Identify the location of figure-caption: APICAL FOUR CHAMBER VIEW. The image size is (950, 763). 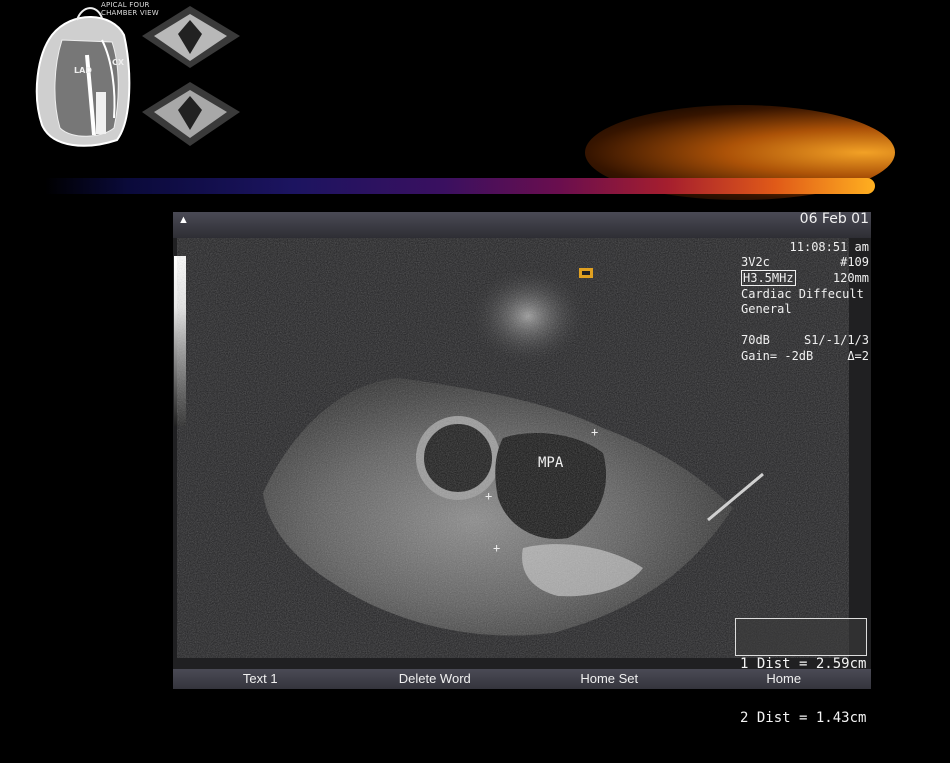
(130, 9).